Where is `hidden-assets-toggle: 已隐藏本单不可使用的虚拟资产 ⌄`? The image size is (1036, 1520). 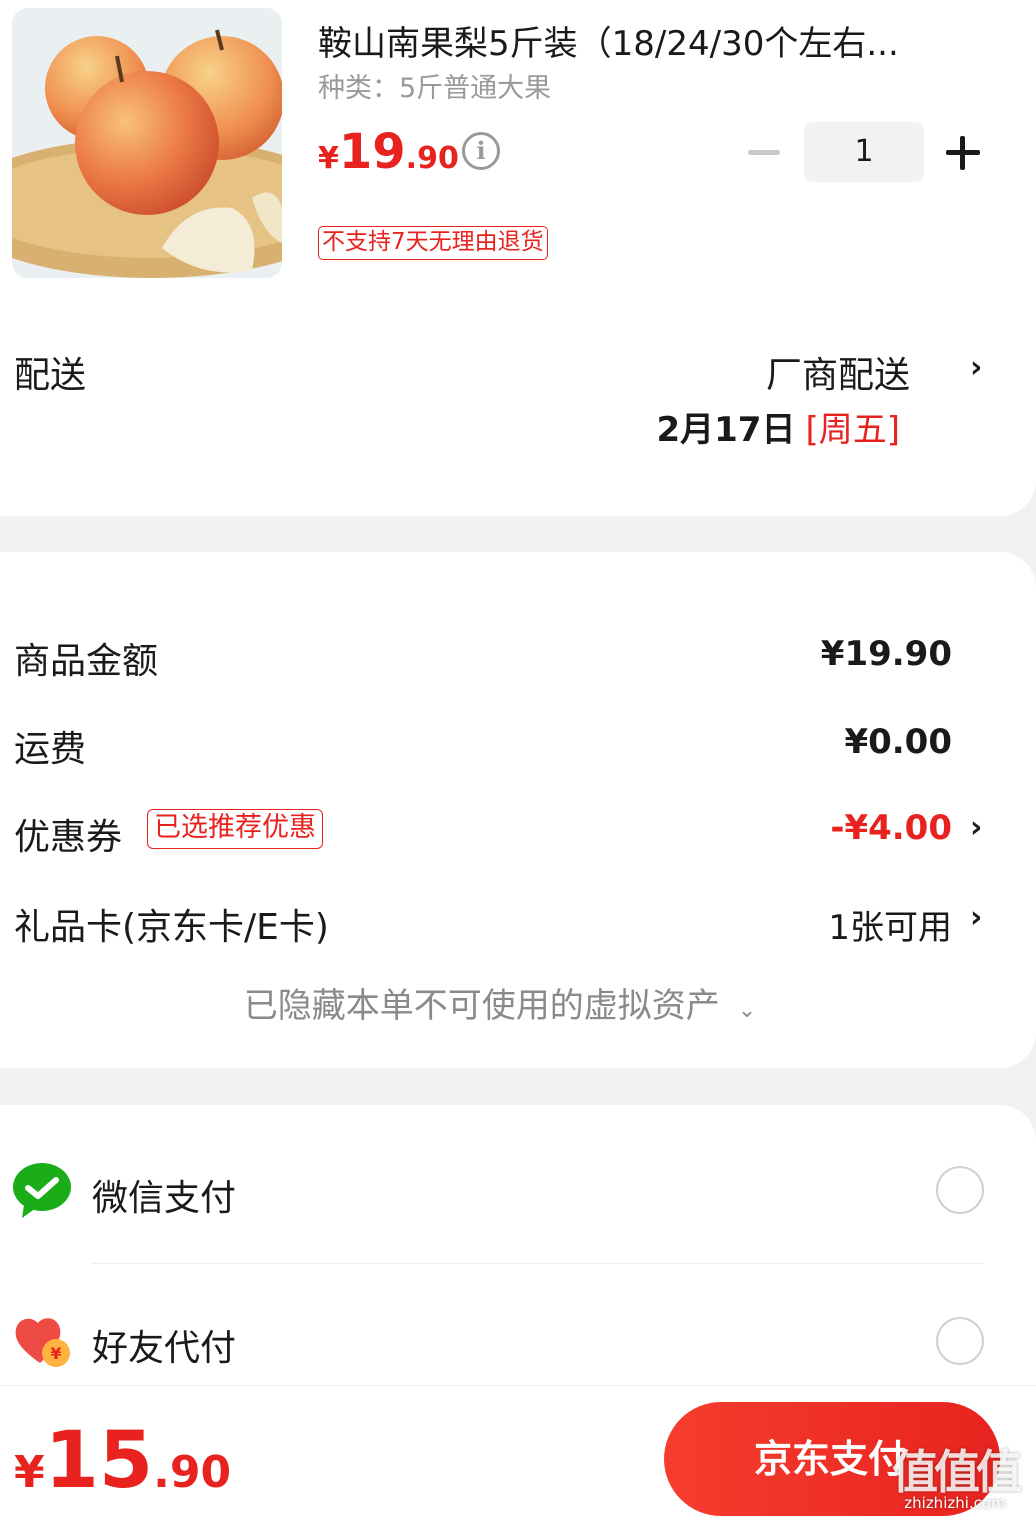
hidden-assets-toggle: 已隐藏本单不可使用的虚拟资产 ⌄ is located at coordinates (500, 1002).